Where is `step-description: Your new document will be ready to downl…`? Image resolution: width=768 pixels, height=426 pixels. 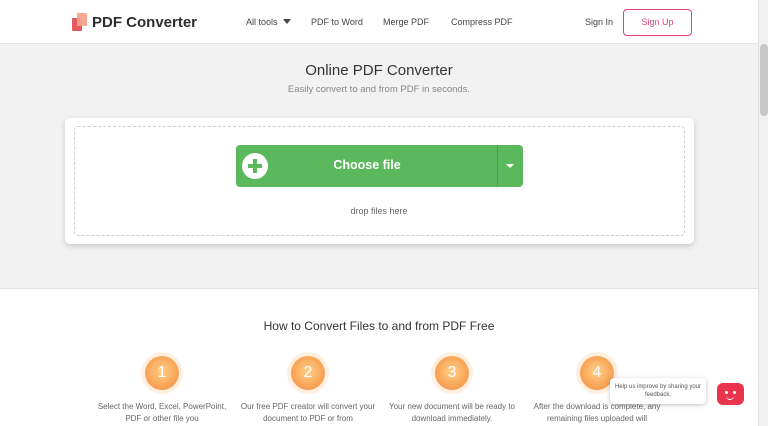 step-description: Your new document will be ready to downl… is located at coordinates (452, 412).